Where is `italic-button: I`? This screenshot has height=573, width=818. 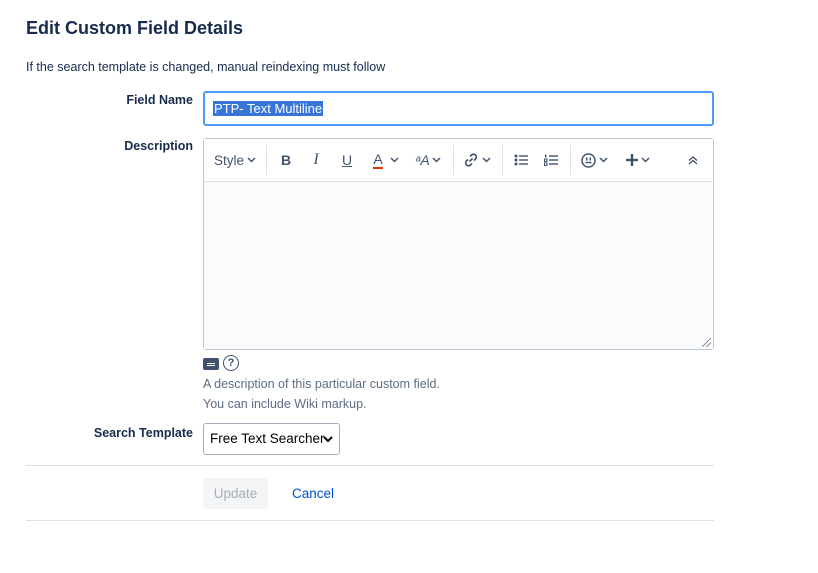 italic-button: I is located at coordinates (316, 160).